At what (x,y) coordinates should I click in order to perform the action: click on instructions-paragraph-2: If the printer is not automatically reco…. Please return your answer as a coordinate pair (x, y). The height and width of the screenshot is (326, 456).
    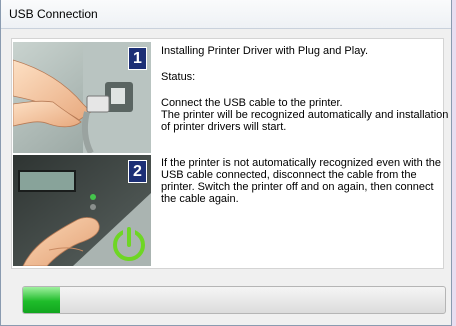
    Looking at the image, I should click on (307, 181).